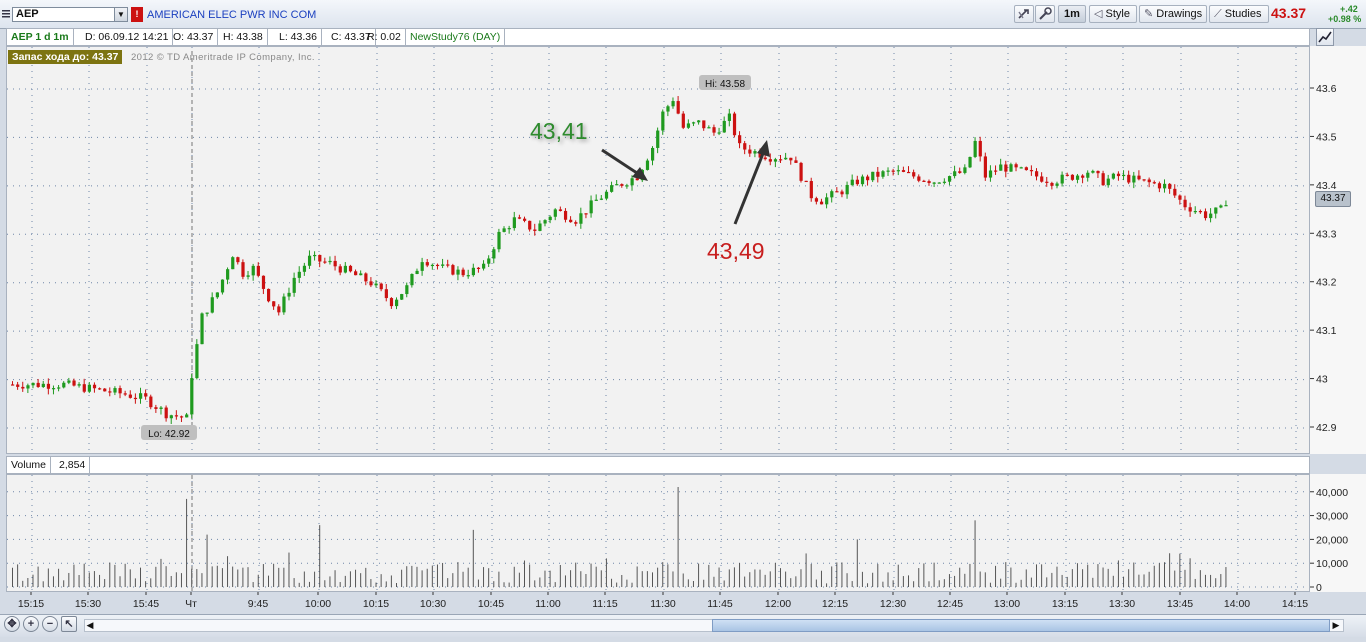 The width and height of the screenshot is (1366, 642). Describe the element at coordinates (1045, 14) in the screenshot. I see `settings-icon` at that location.